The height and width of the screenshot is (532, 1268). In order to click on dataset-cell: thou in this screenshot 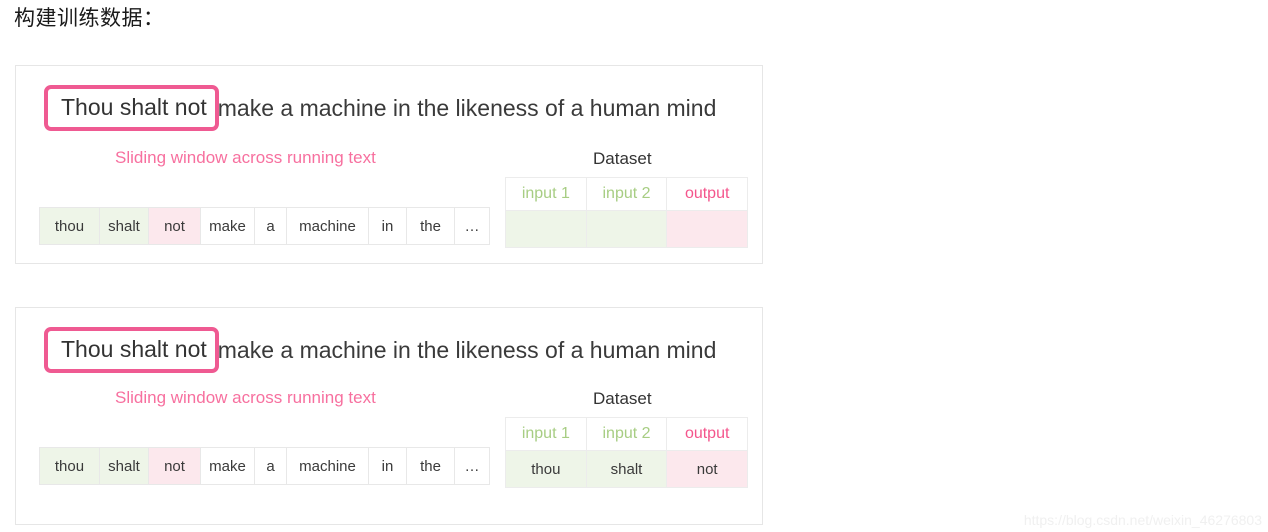, I will do `click(546, 469)`.